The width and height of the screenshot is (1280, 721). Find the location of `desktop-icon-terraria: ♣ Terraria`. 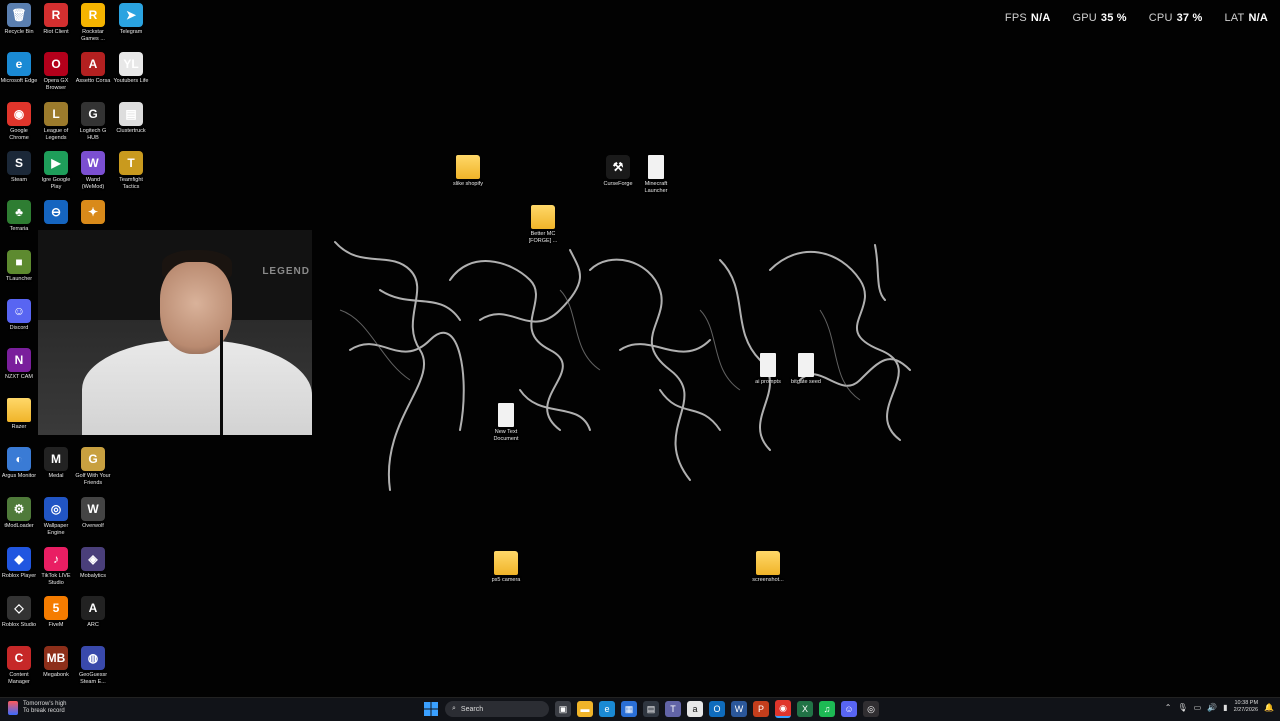

desktop-icon-terraria: ♣ Terraria is located at coordinates (19, 216).